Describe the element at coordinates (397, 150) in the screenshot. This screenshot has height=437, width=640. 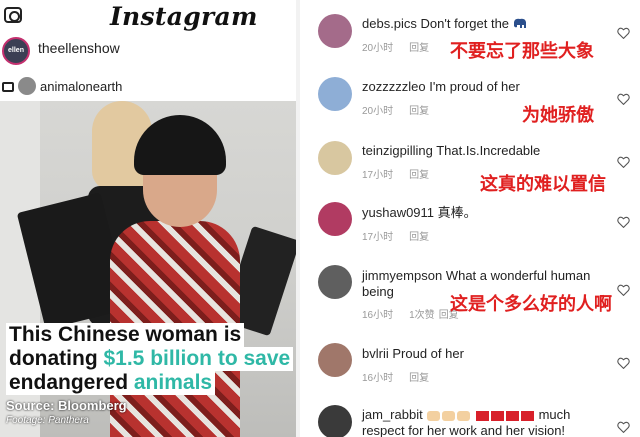
I see `comment-username: teinzigpilling` at that location.